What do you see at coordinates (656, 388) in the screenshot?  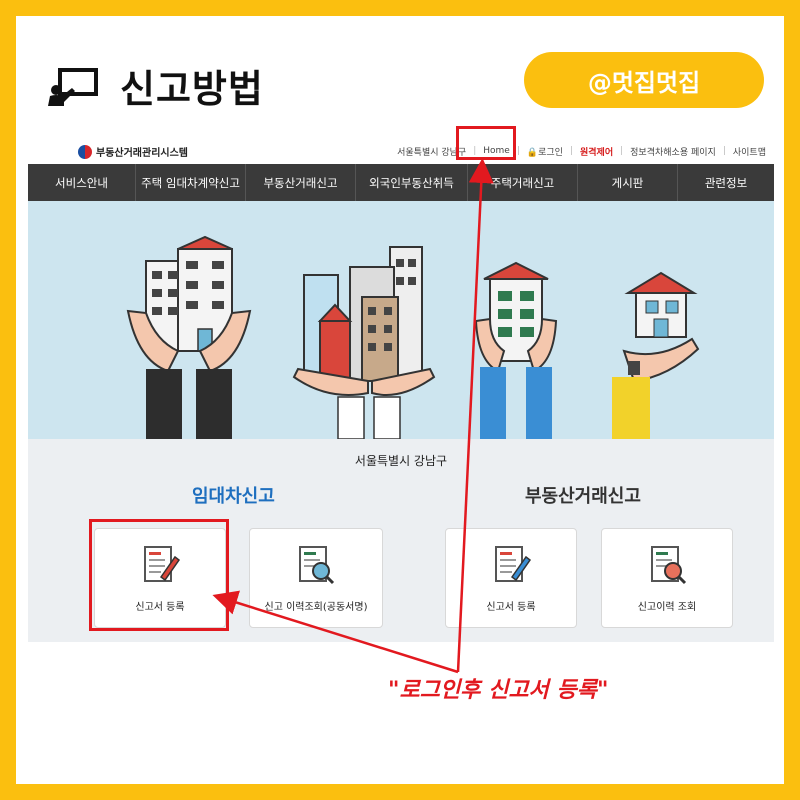 I see `single-hand-icon` at bounding box center [656, 388].